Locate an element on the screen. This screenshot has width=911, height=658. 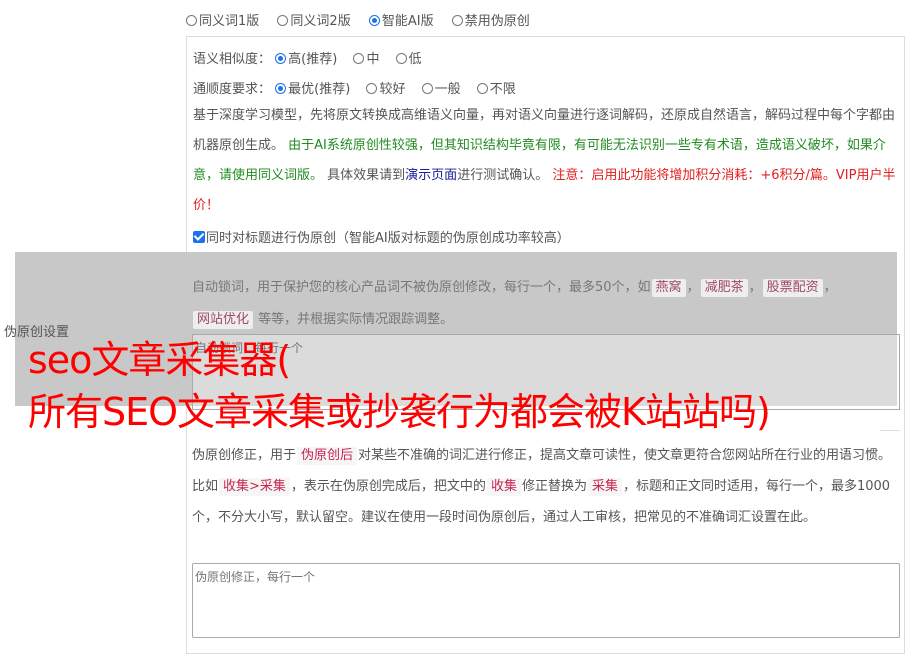
version-option-ai: 智能AI版 is located at coordinates (401, 21).